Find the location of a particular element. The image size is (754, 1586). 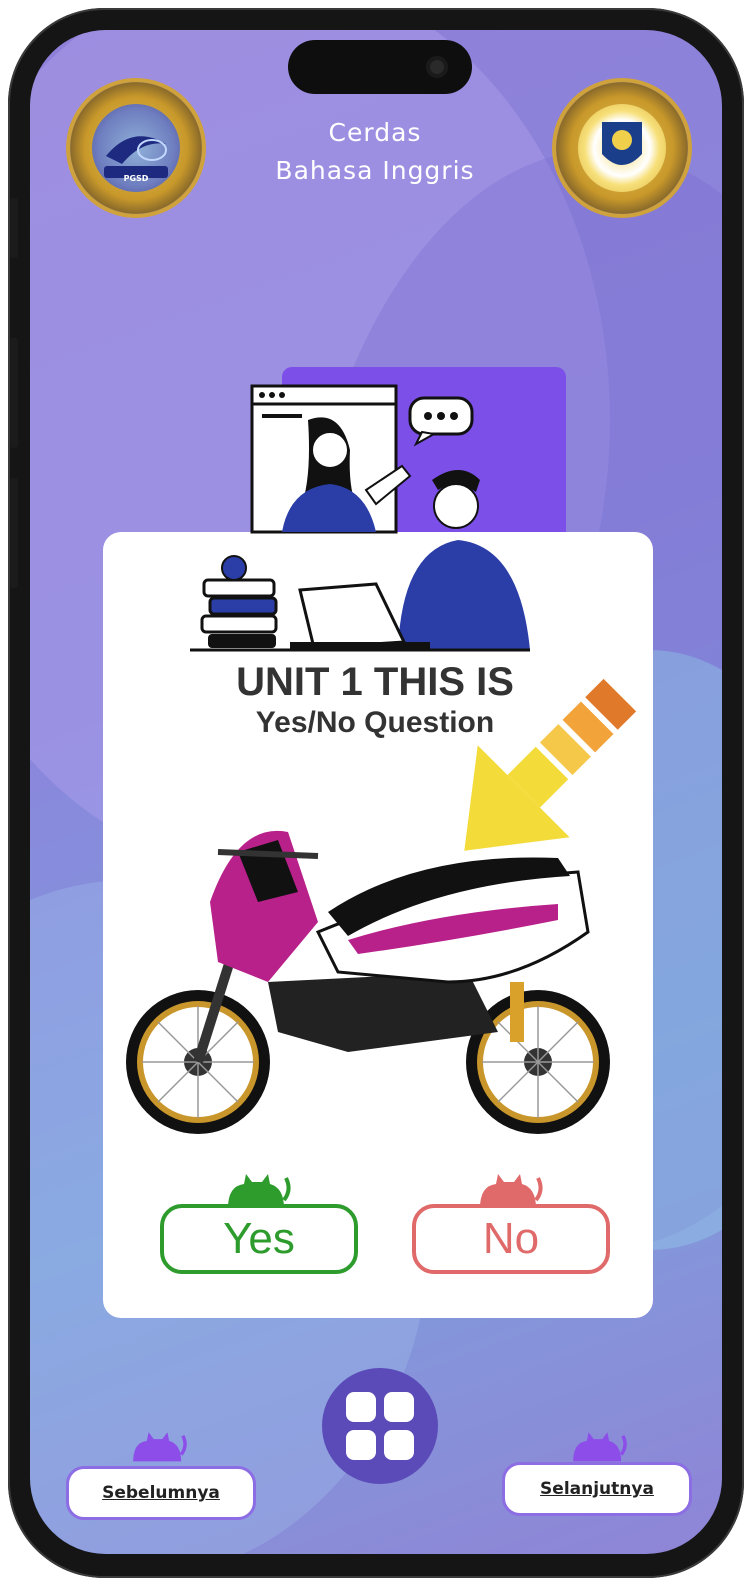

no-button-label: No is located at coordinates (511, 1238).